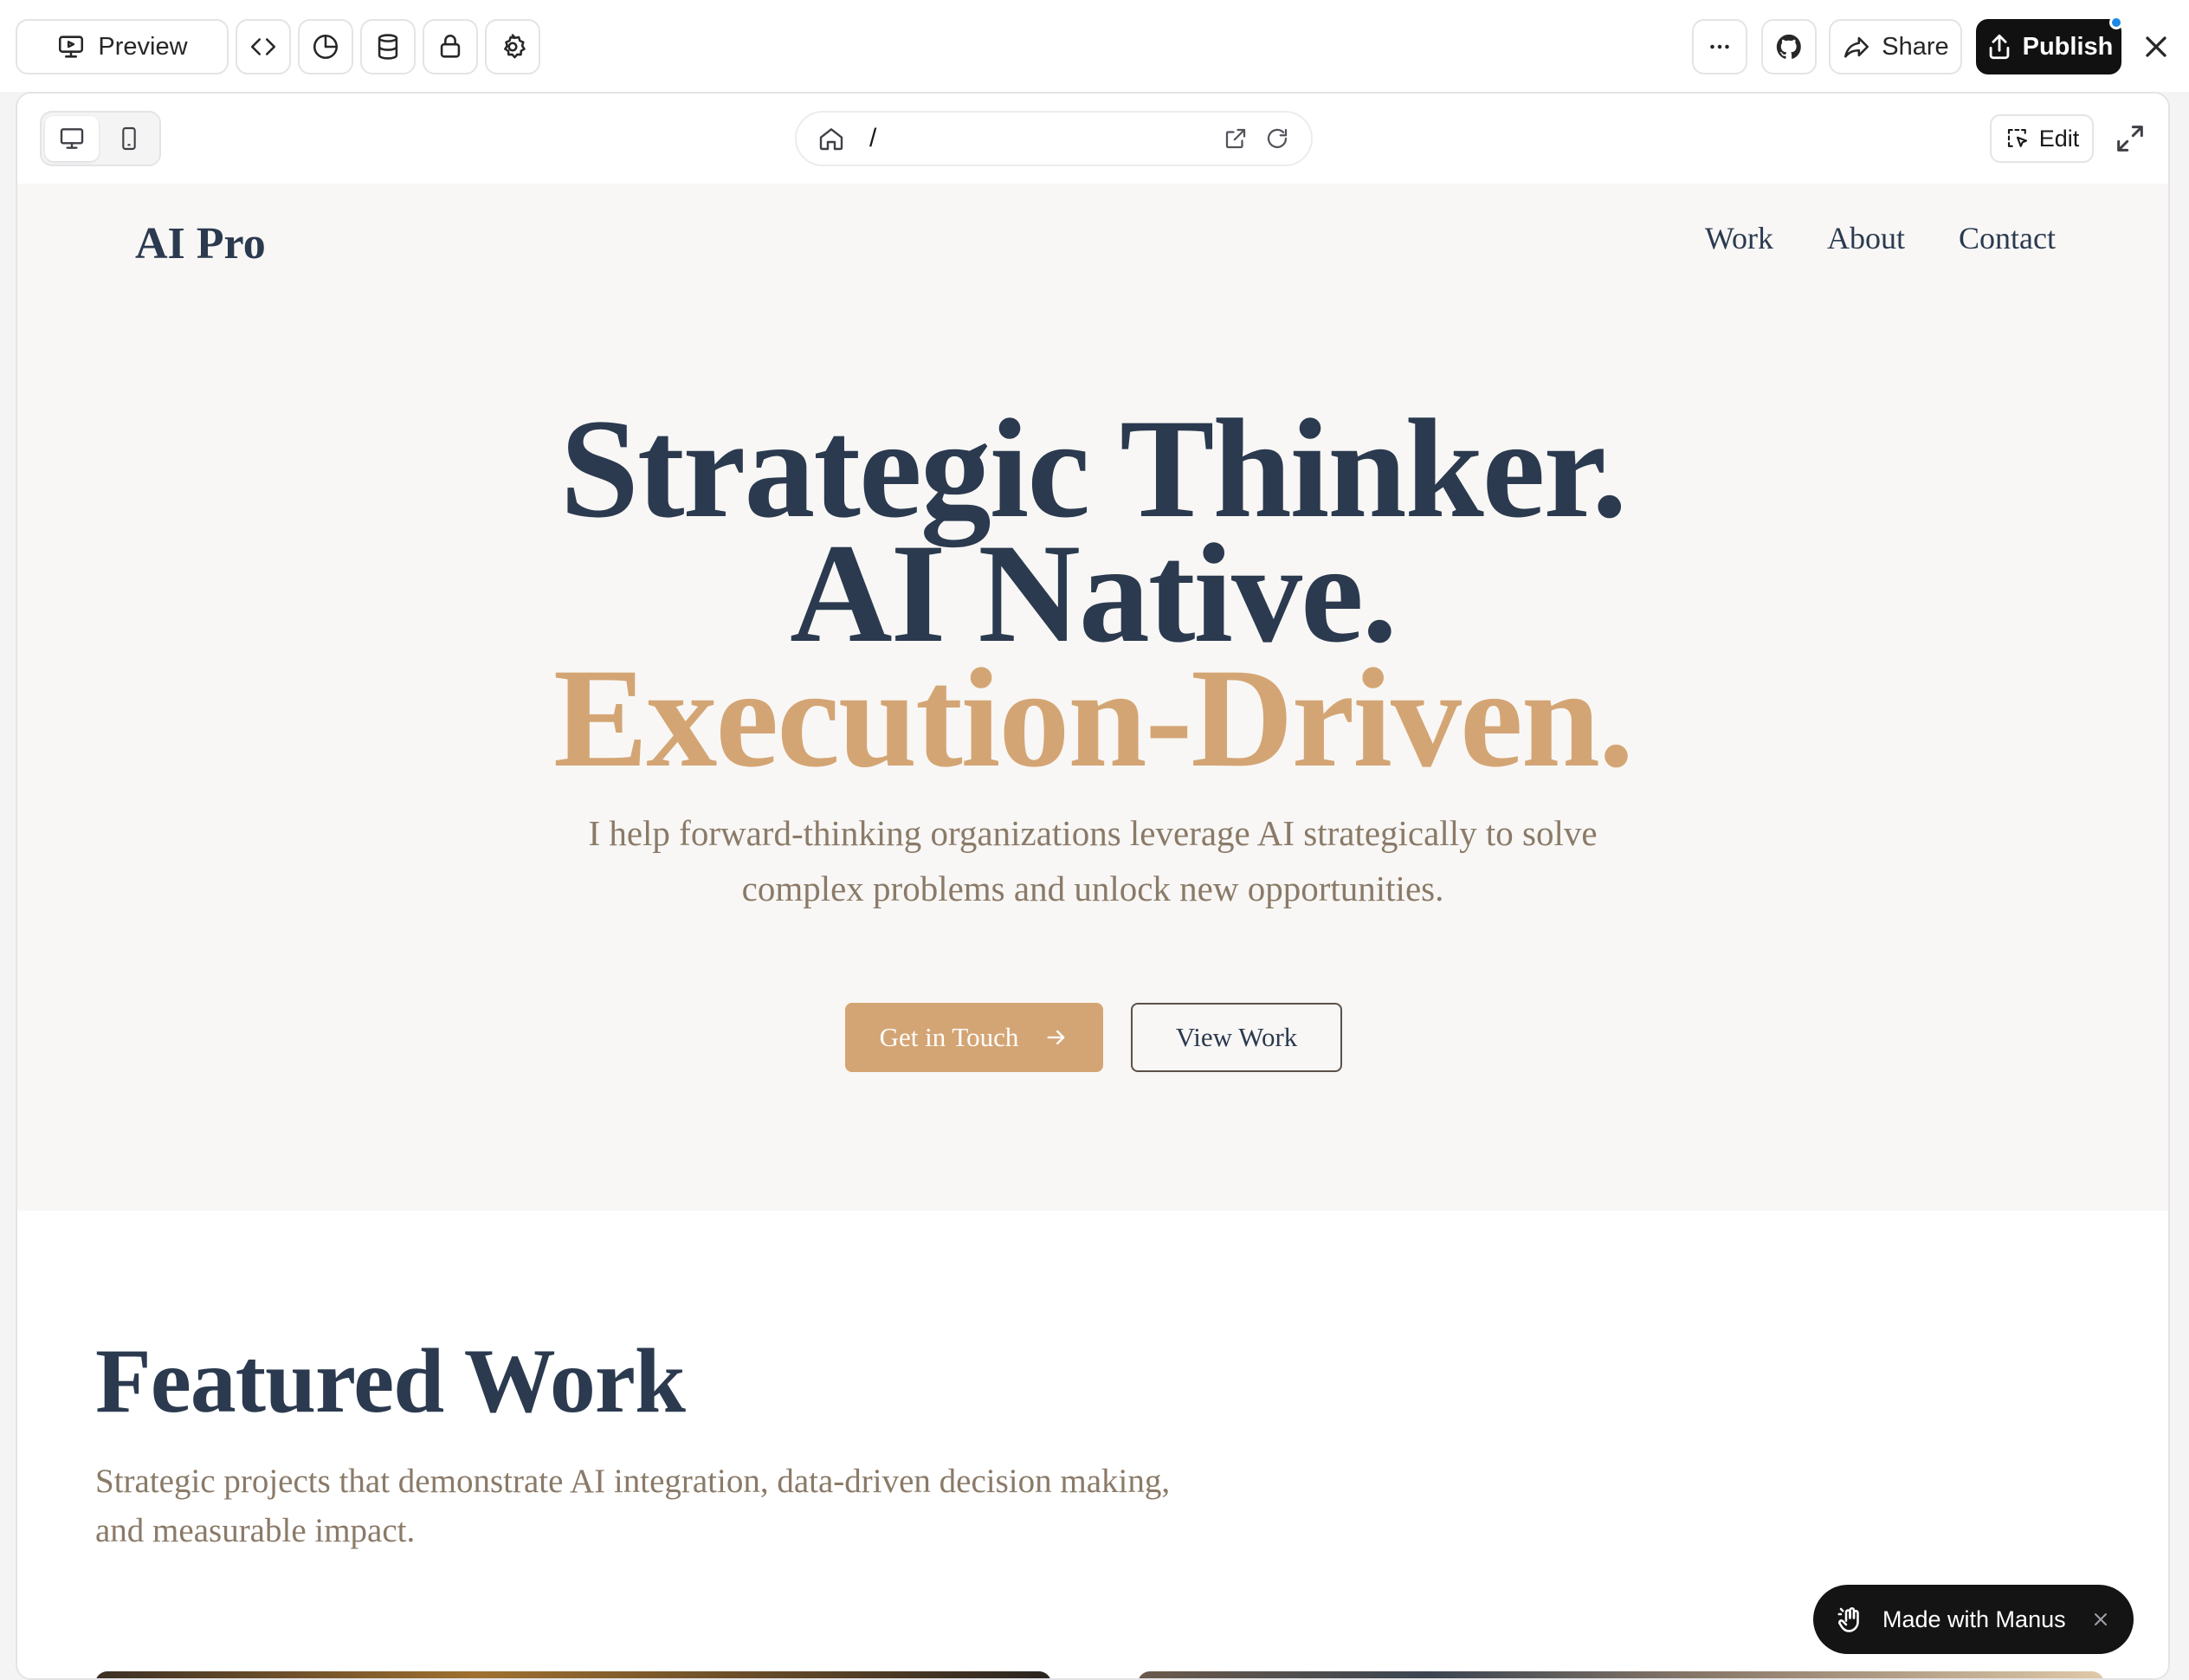  Describe the element at coordinates (1866, 238) in the screenshot. I see `nav-link-about: About` at that location.